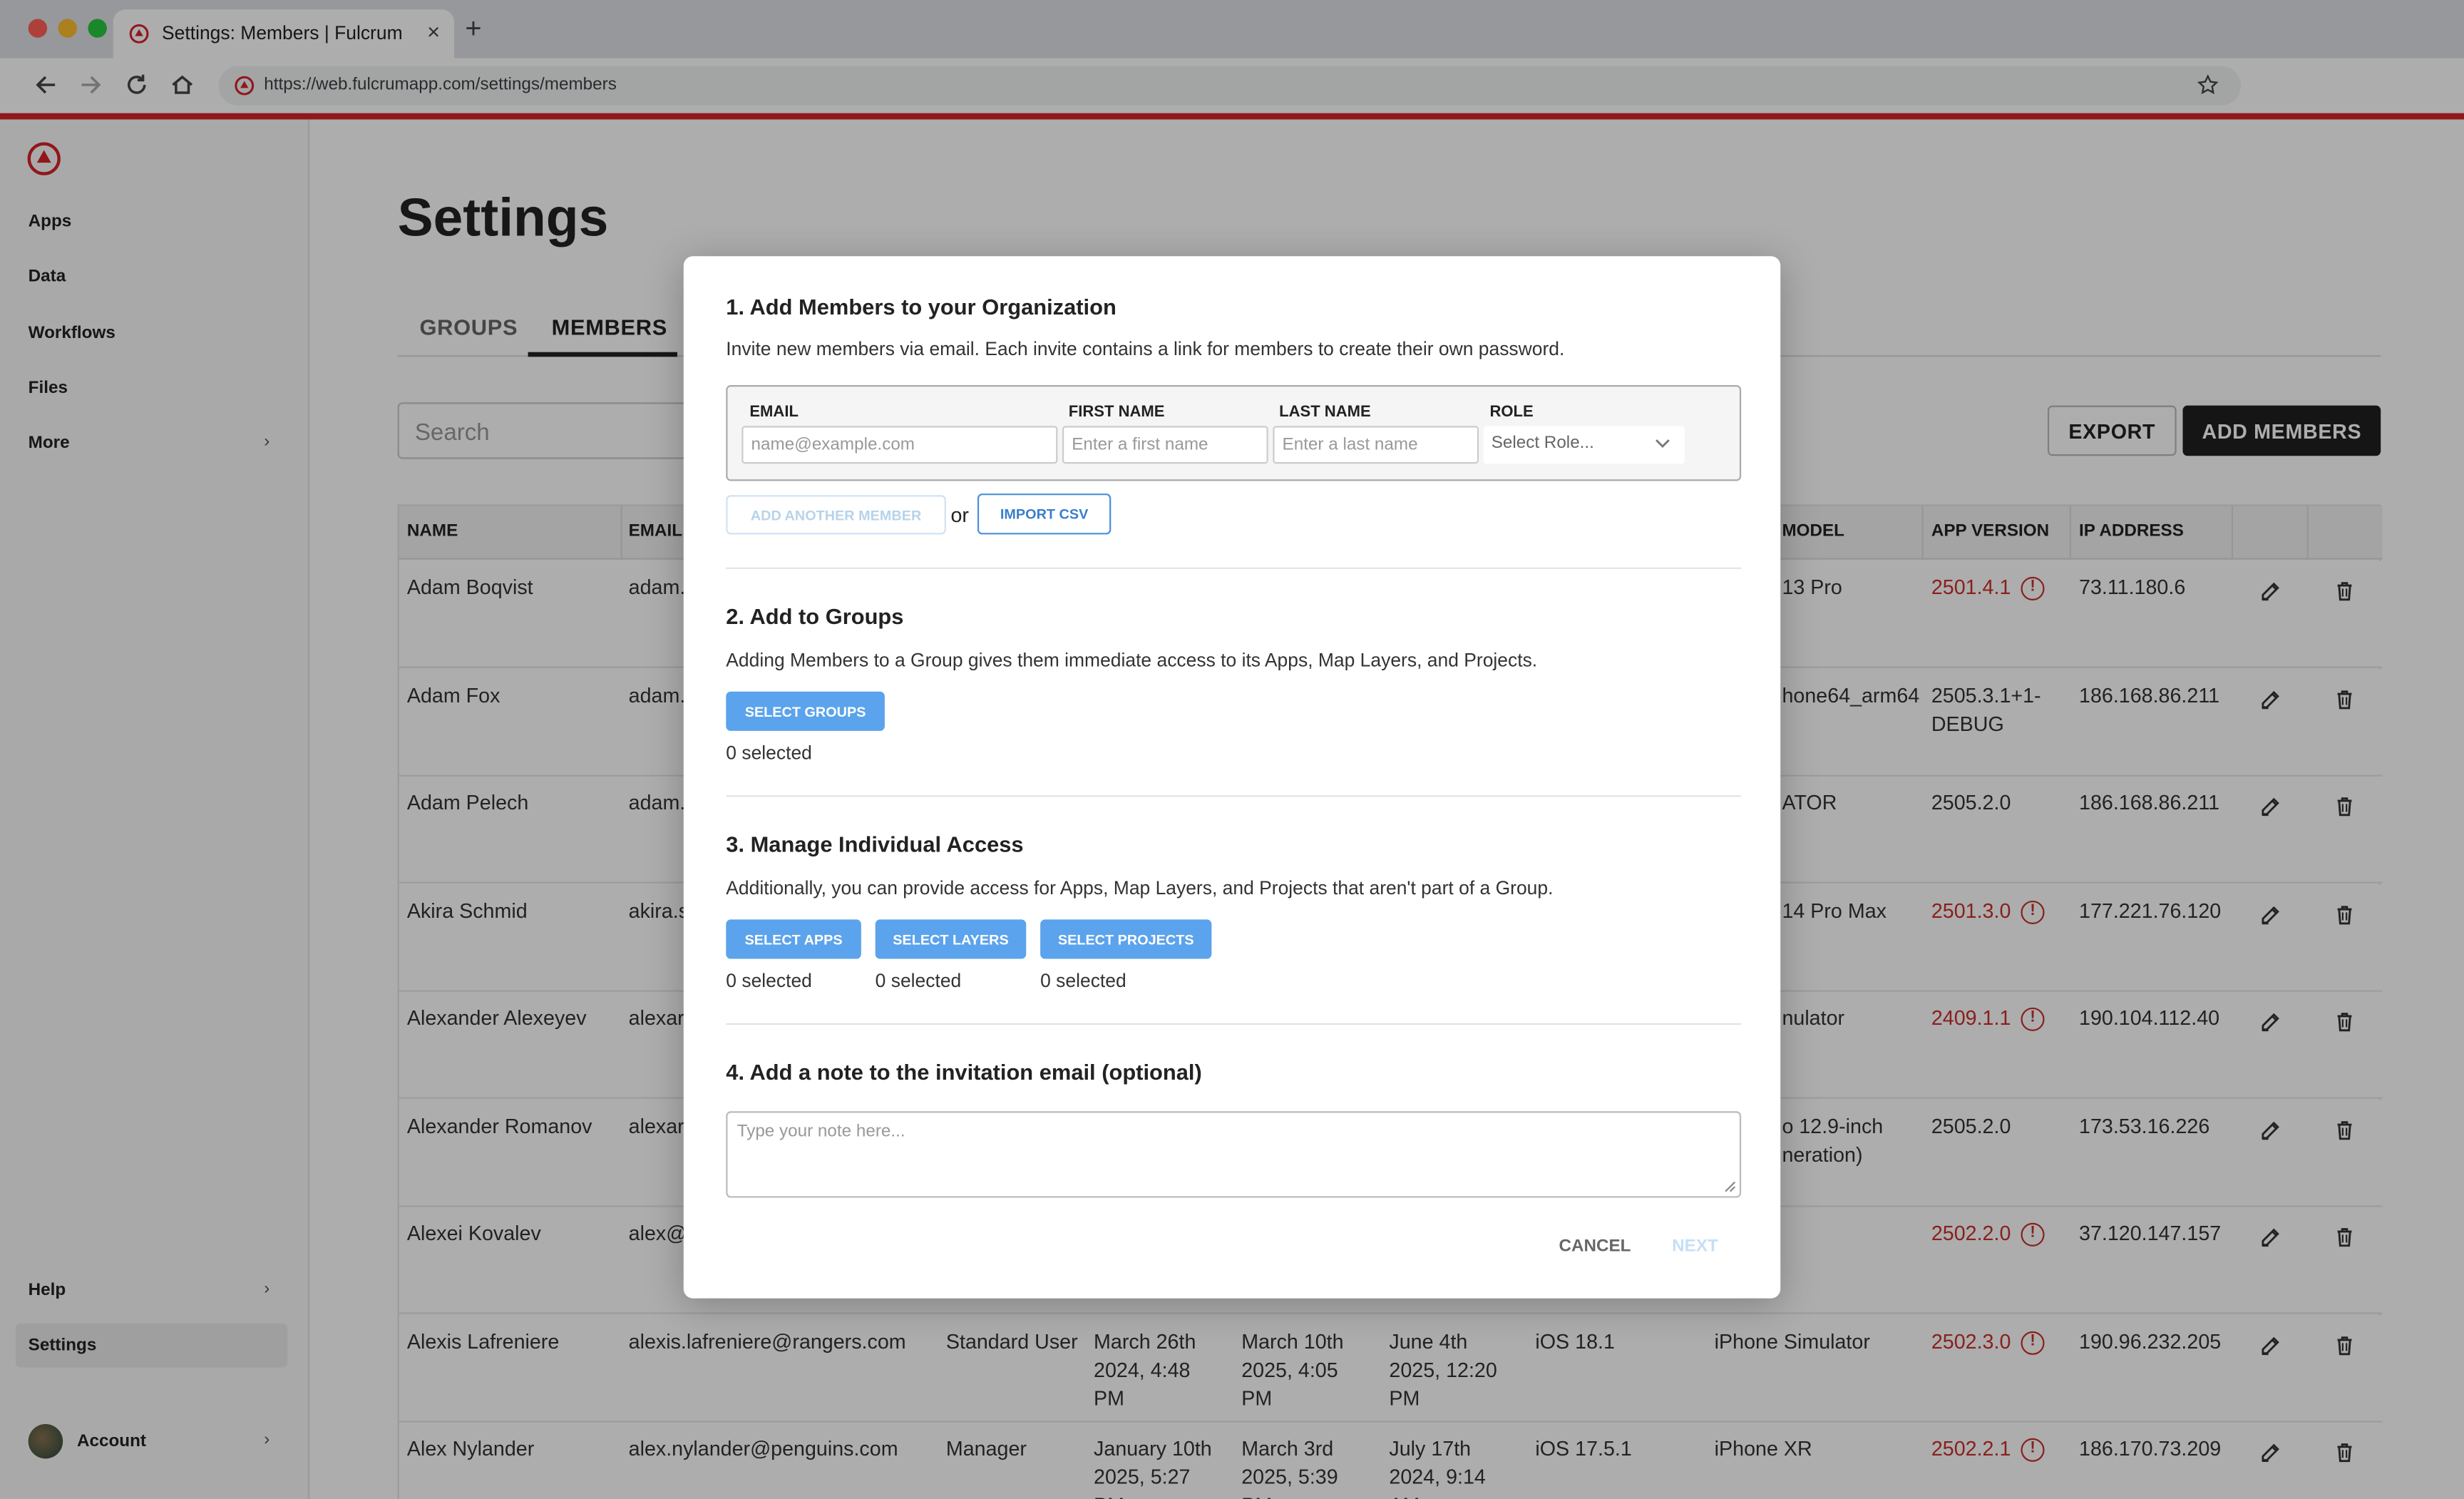 The height and width of the screenshot is (1499, 2464). Describe the element at coordinates (1325, 412) in the screenshot. I see `last-name-label: LAST NAME` at that location.